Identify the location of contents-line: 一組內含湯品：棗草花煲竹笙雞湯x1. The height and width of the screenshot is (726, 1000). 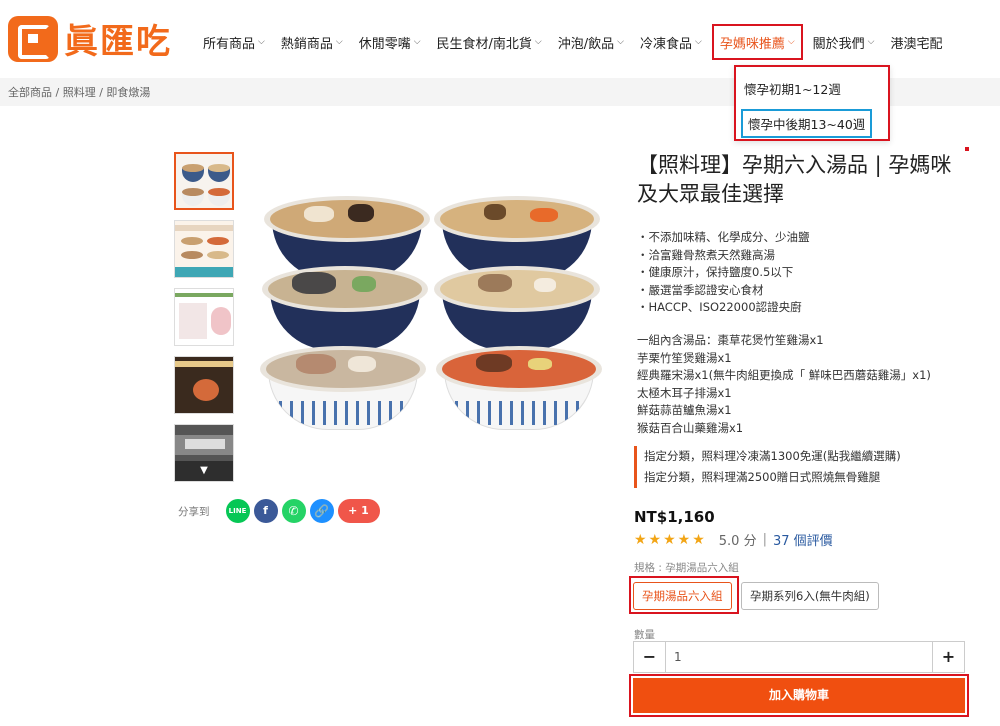
(730, 340).